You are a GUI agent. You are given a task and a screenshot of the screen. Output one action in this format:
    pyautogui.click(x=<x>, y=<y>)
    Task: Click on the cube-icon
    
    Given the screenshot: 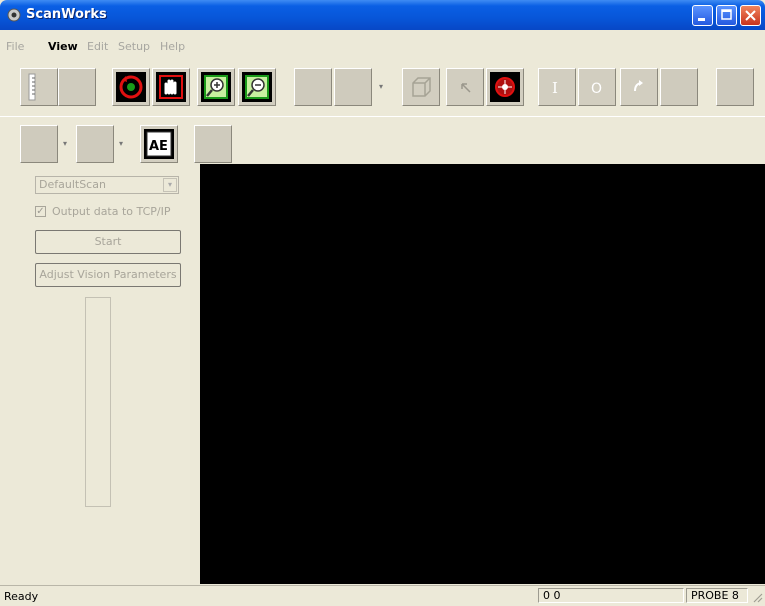 What is the action you would take?
    pyautogui.click(x=421, y=87)
    